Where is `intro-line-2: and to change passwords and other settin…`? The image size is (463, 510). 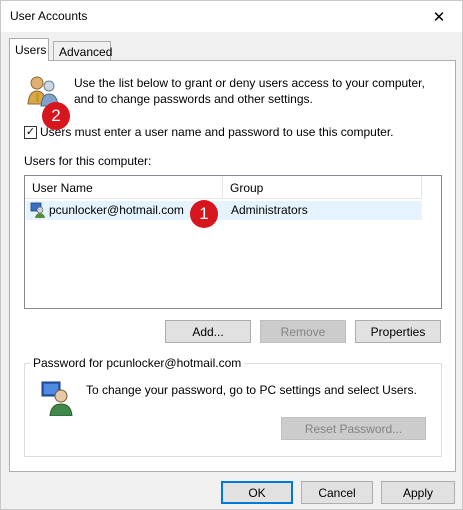 intro-line-2: and to change passwords and other settin… is located at coordinates (193, 99).